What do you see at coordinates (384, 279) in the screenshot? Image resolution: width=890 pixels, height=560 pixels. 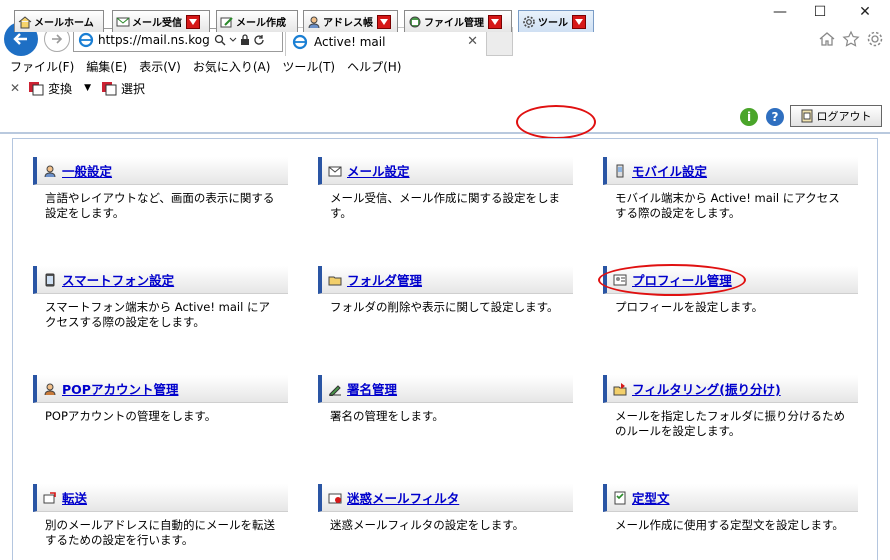 I see `folder-manage-link: フォルダ管理` at bounding box center [384, 279].